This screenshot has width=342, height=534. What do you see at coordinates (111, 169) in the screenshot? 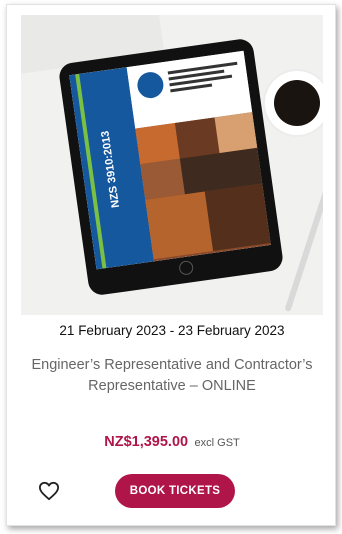
I see `cover-title: NZS 3910:2013` at bounding box center [111, 169].